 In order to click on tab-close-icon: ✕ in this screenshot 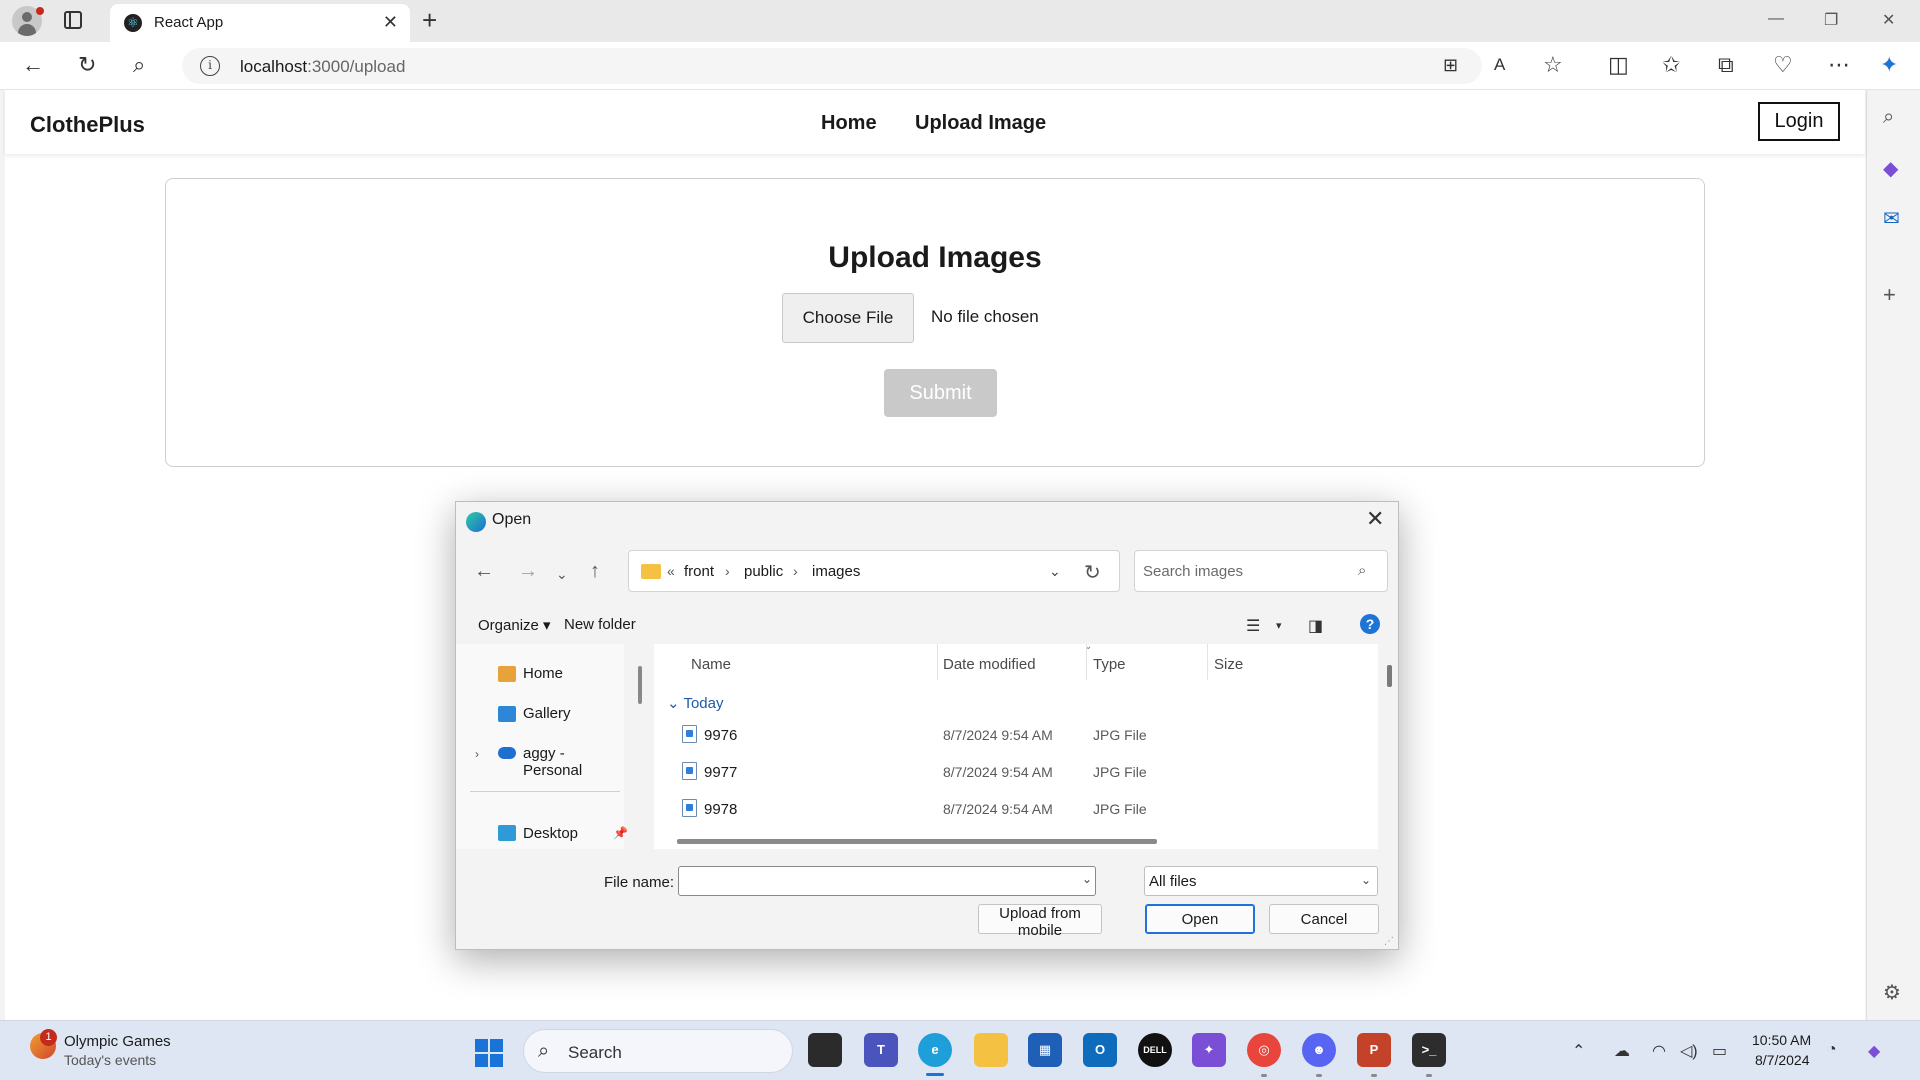, I will do `click(390, 22)`.